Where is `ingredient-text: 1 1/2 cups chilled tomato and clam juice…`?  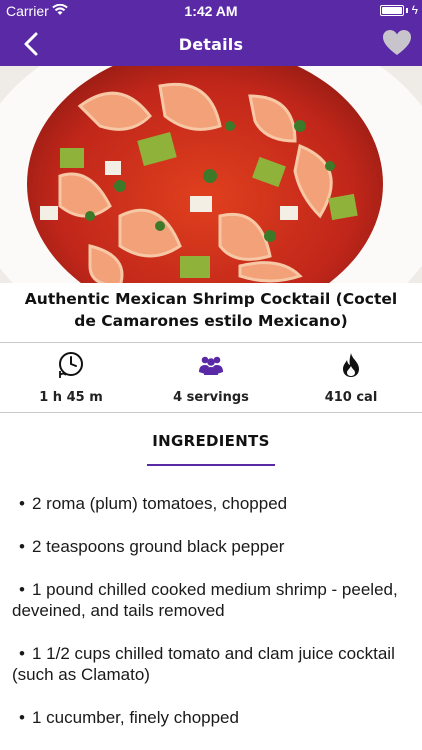
ingredient-text: 1 1/2 cups chilled tomato and clam juice… is located at coordinates (203, 664).